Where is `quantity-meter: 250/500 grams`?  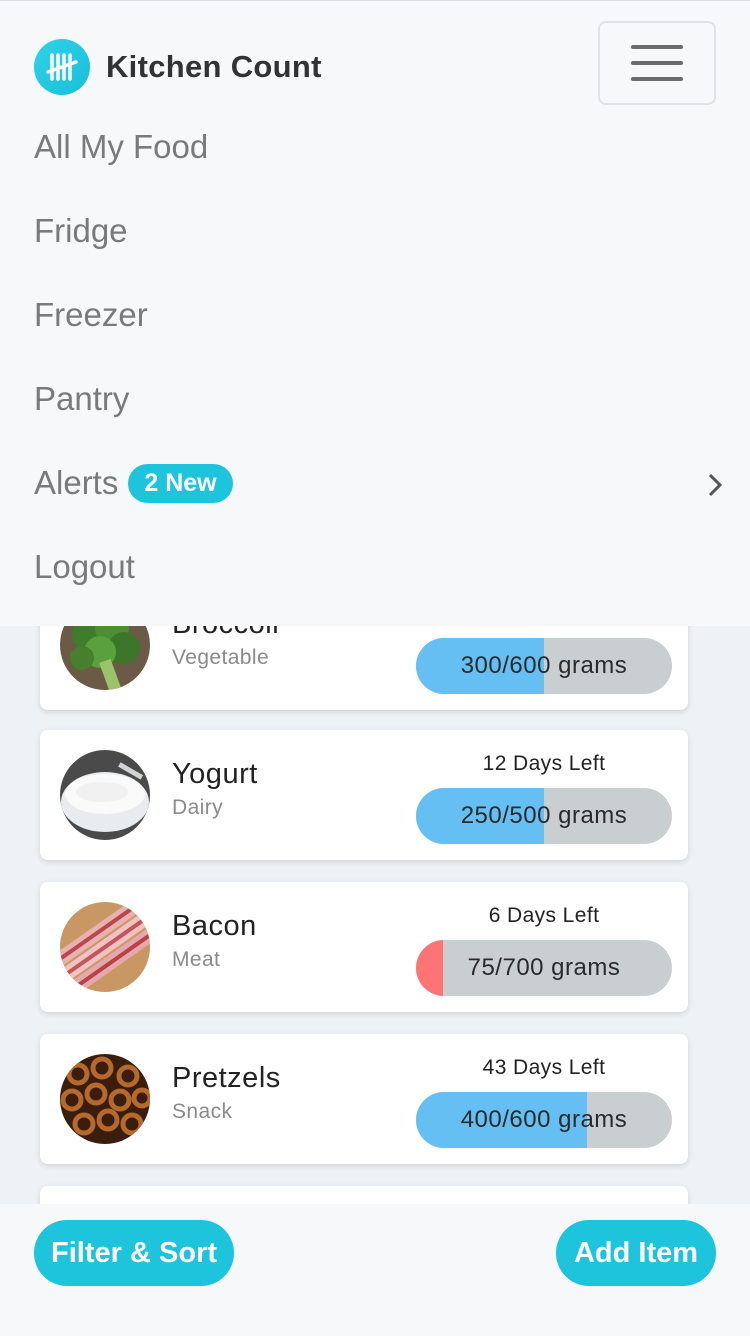
quantity-meter: 250/500 grams is located at coordinates (544, 816).